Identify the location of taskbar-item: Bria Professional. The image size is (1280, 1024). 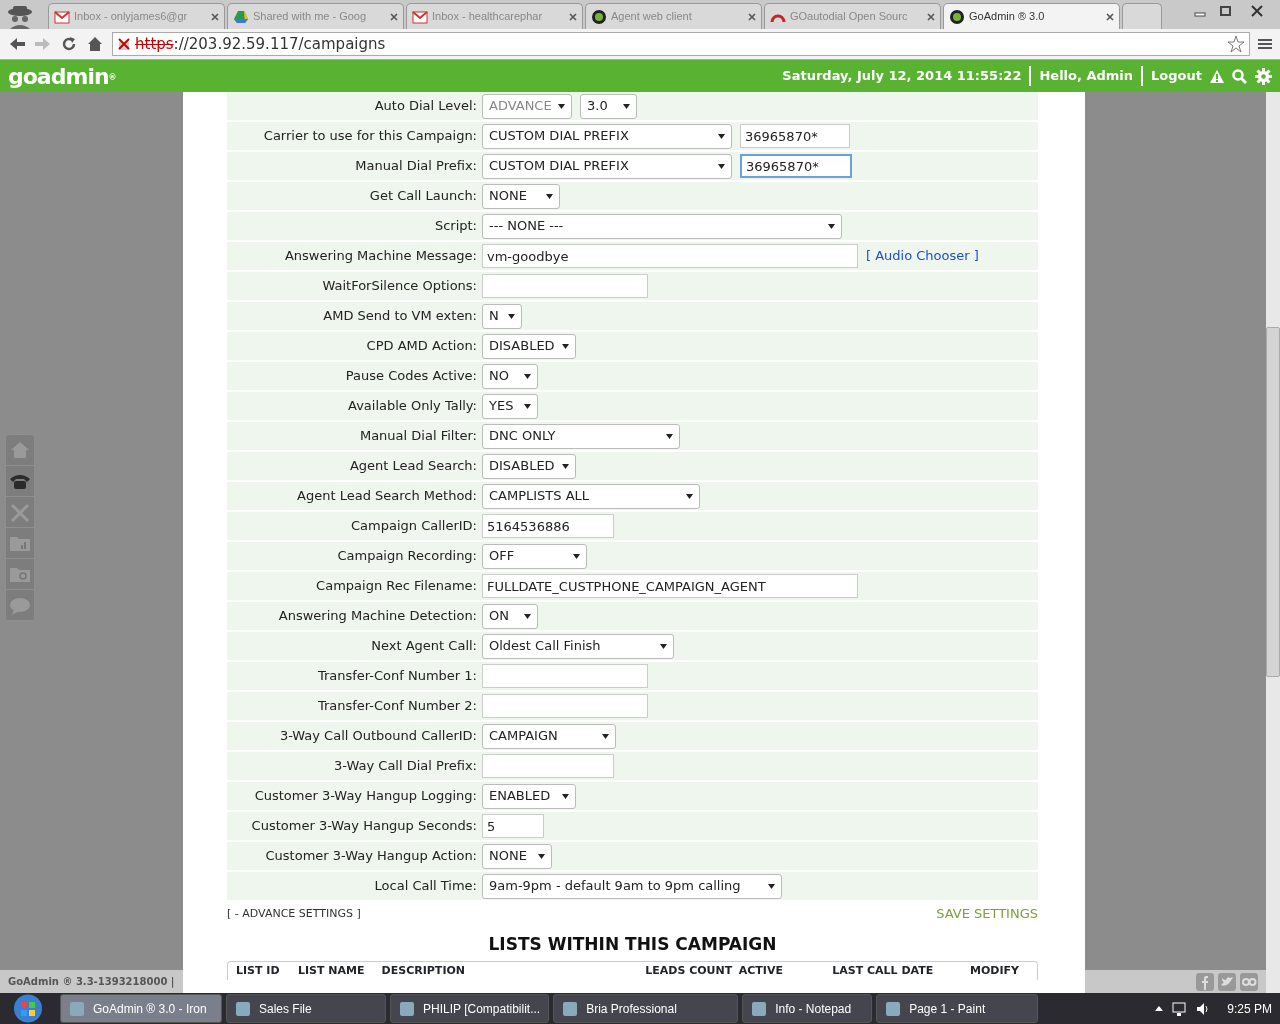
(646, 1008).